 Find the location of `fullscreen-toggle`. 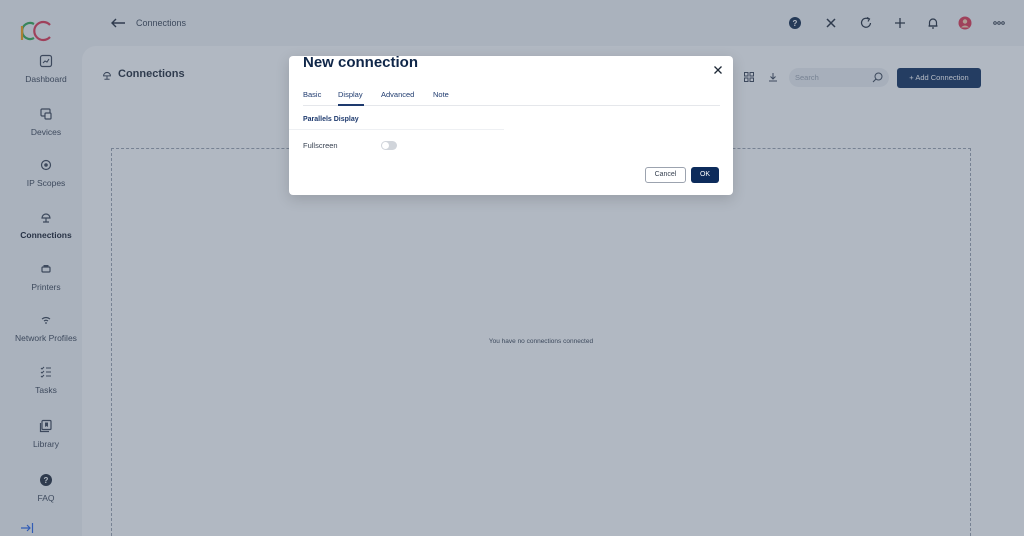

fullscreen-toggle is located at coordinates (389, 145).